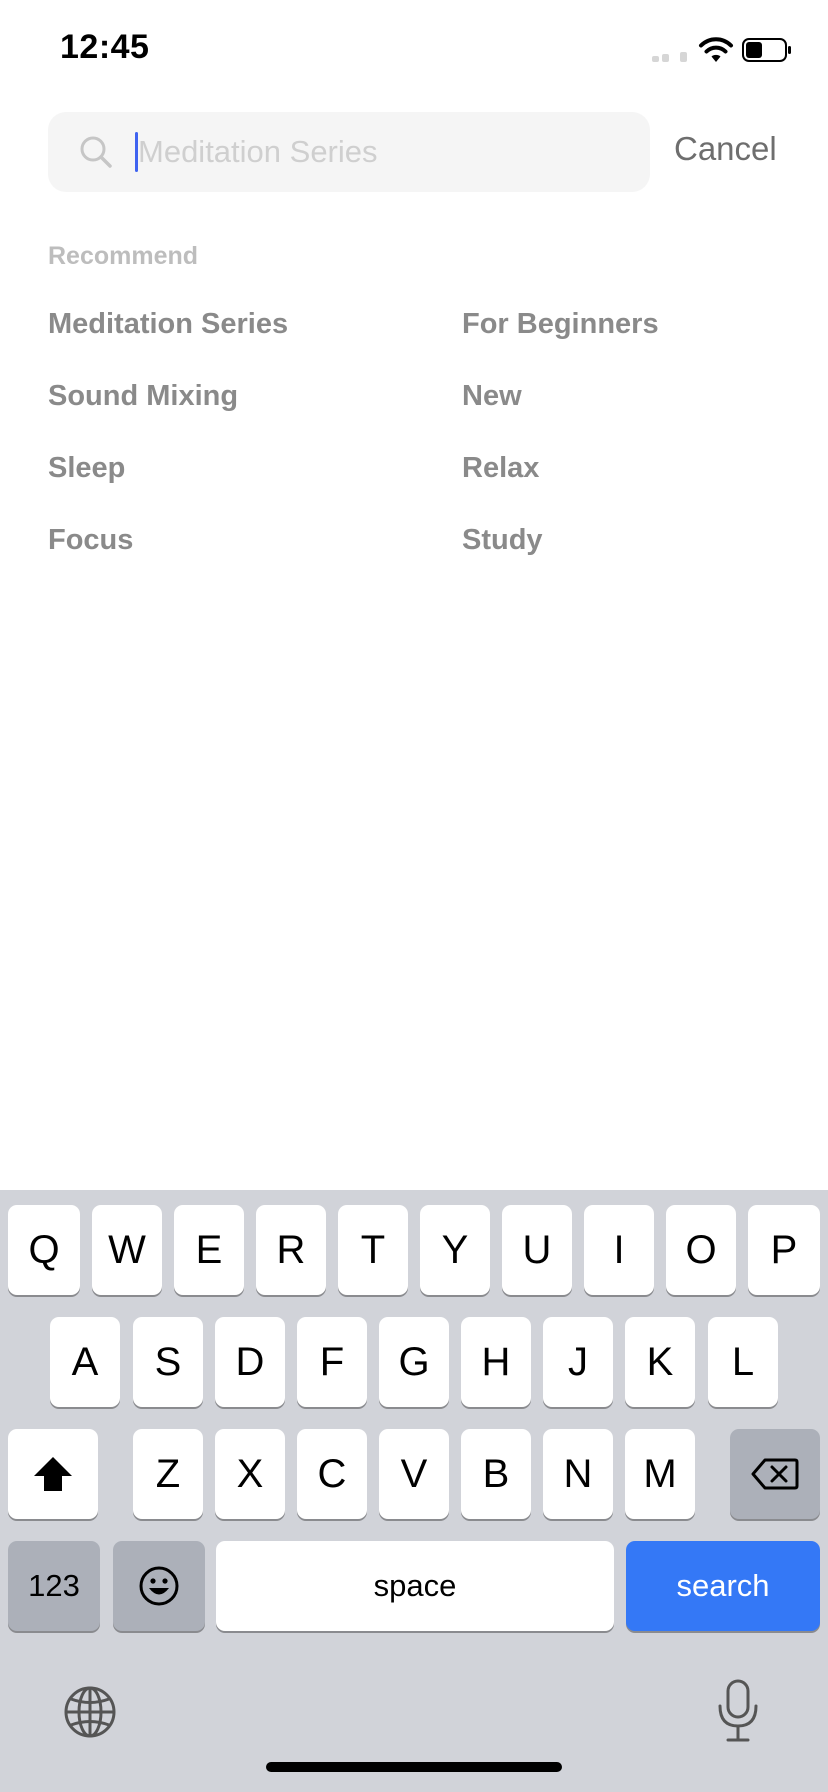  I want to click on recommend-item-study: Study, so click(615, 540).